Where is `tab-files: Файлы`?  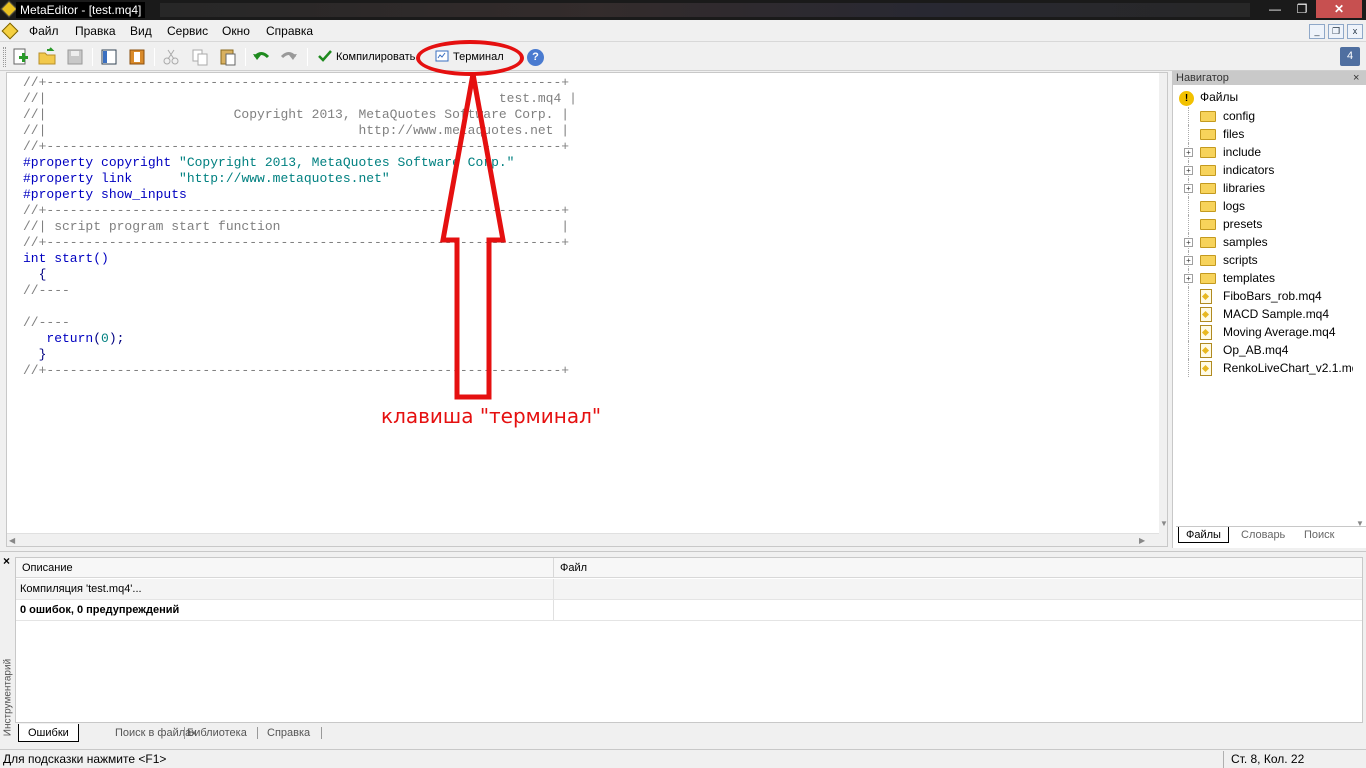 tab-files: Файлы is located at coordinates (1203, 535).